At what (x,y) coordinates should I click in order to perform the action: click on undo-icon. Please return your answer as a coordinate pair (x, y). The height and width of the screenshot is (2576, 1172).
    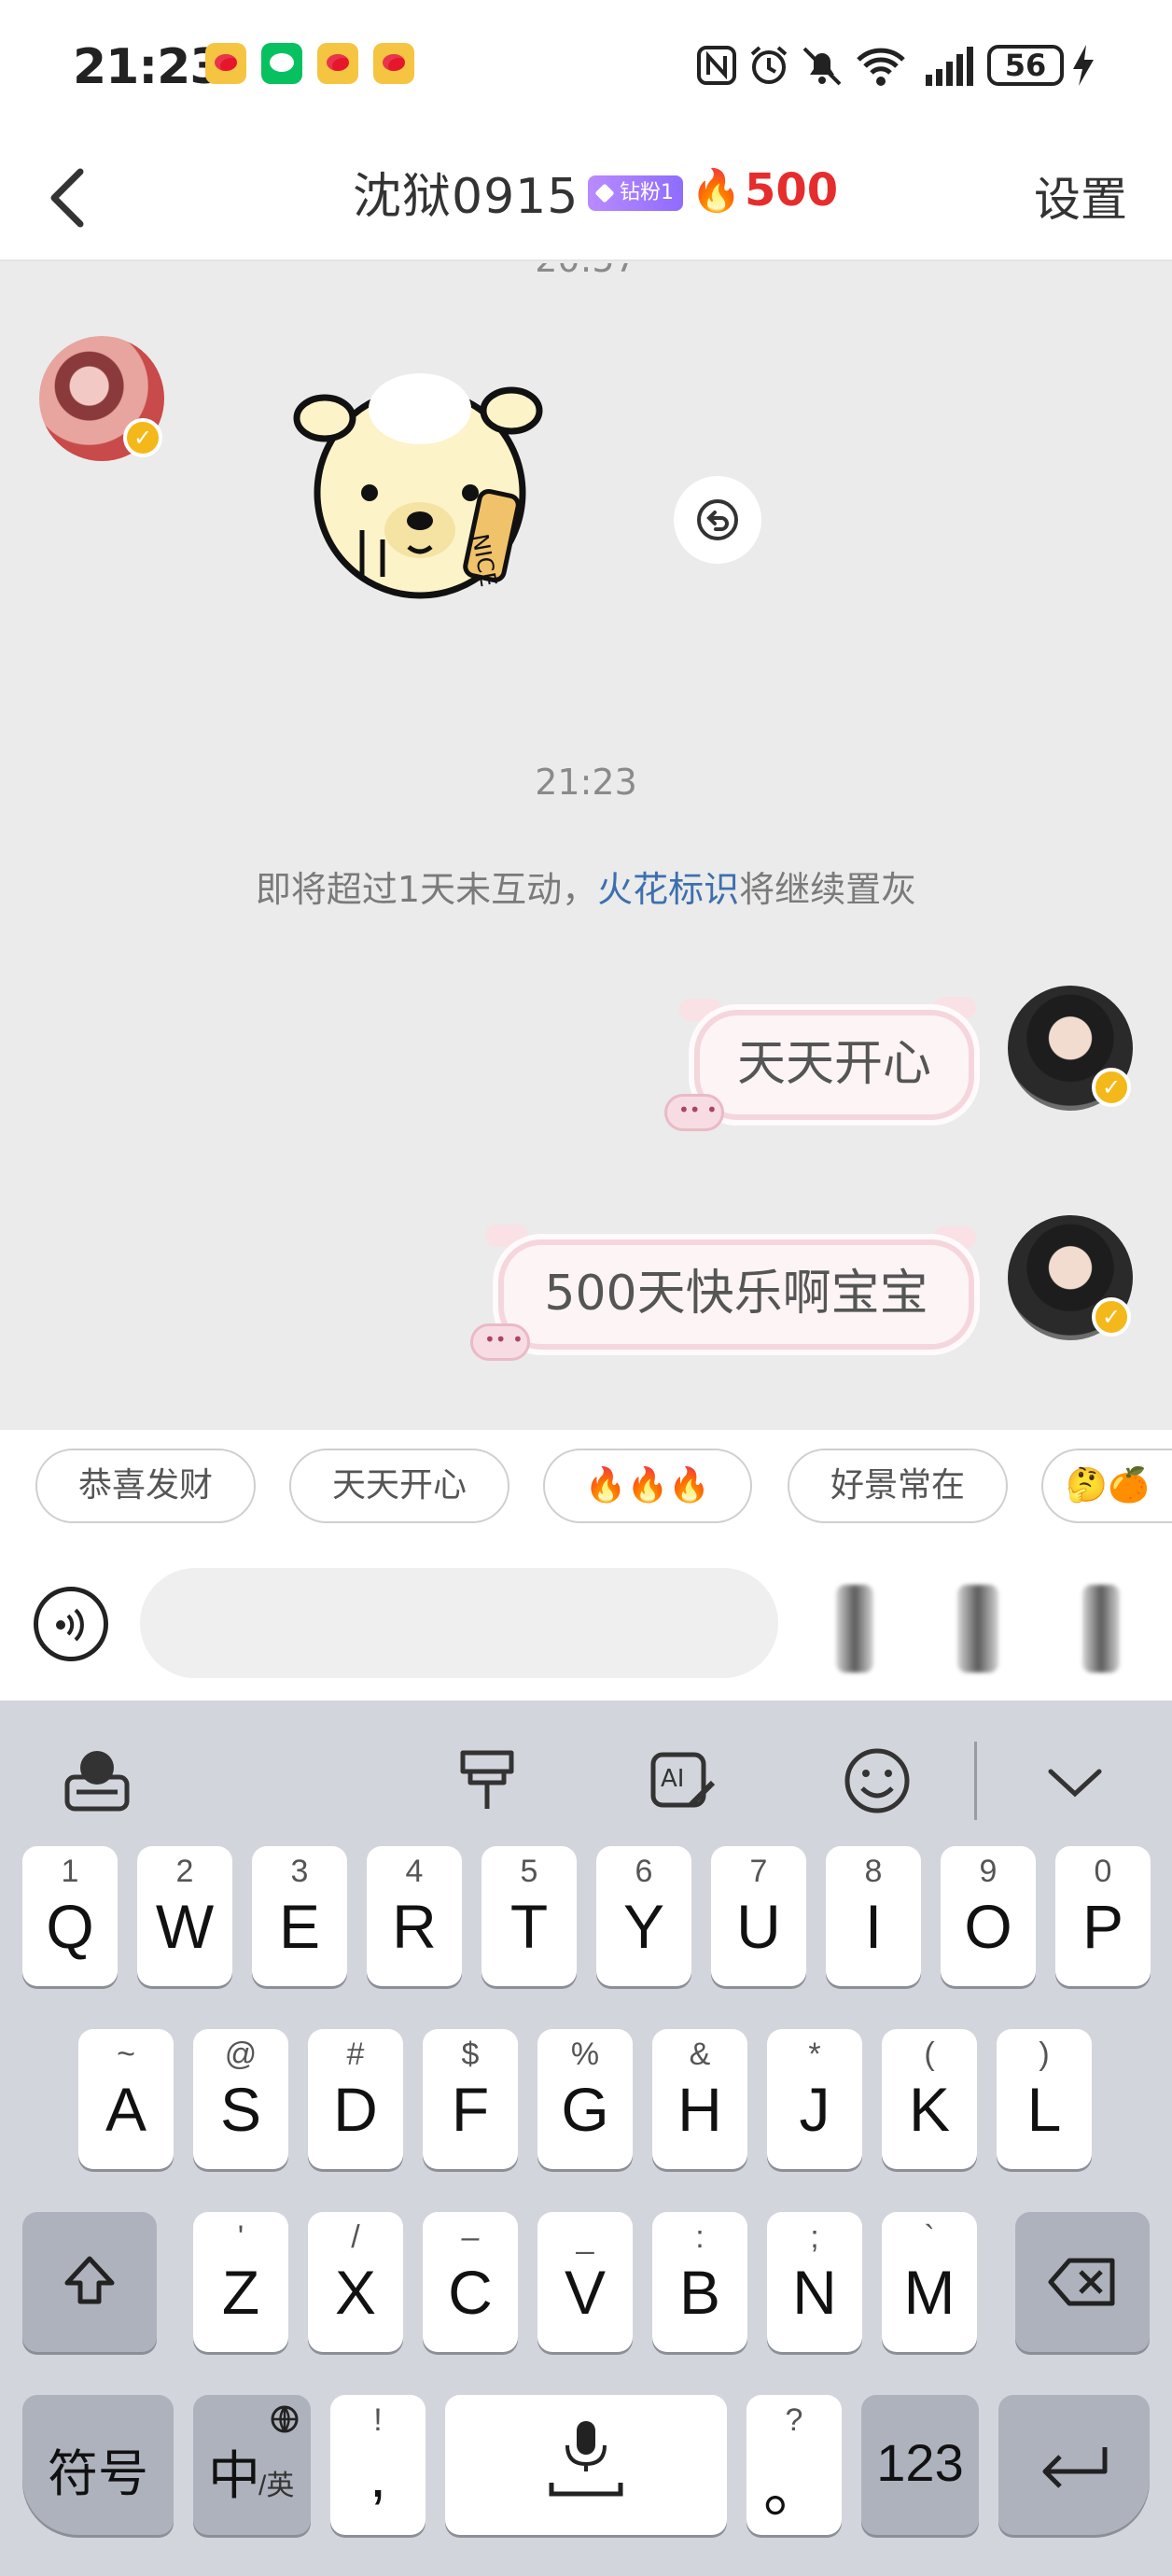
    Looking at the image, I should click on (717, 519).